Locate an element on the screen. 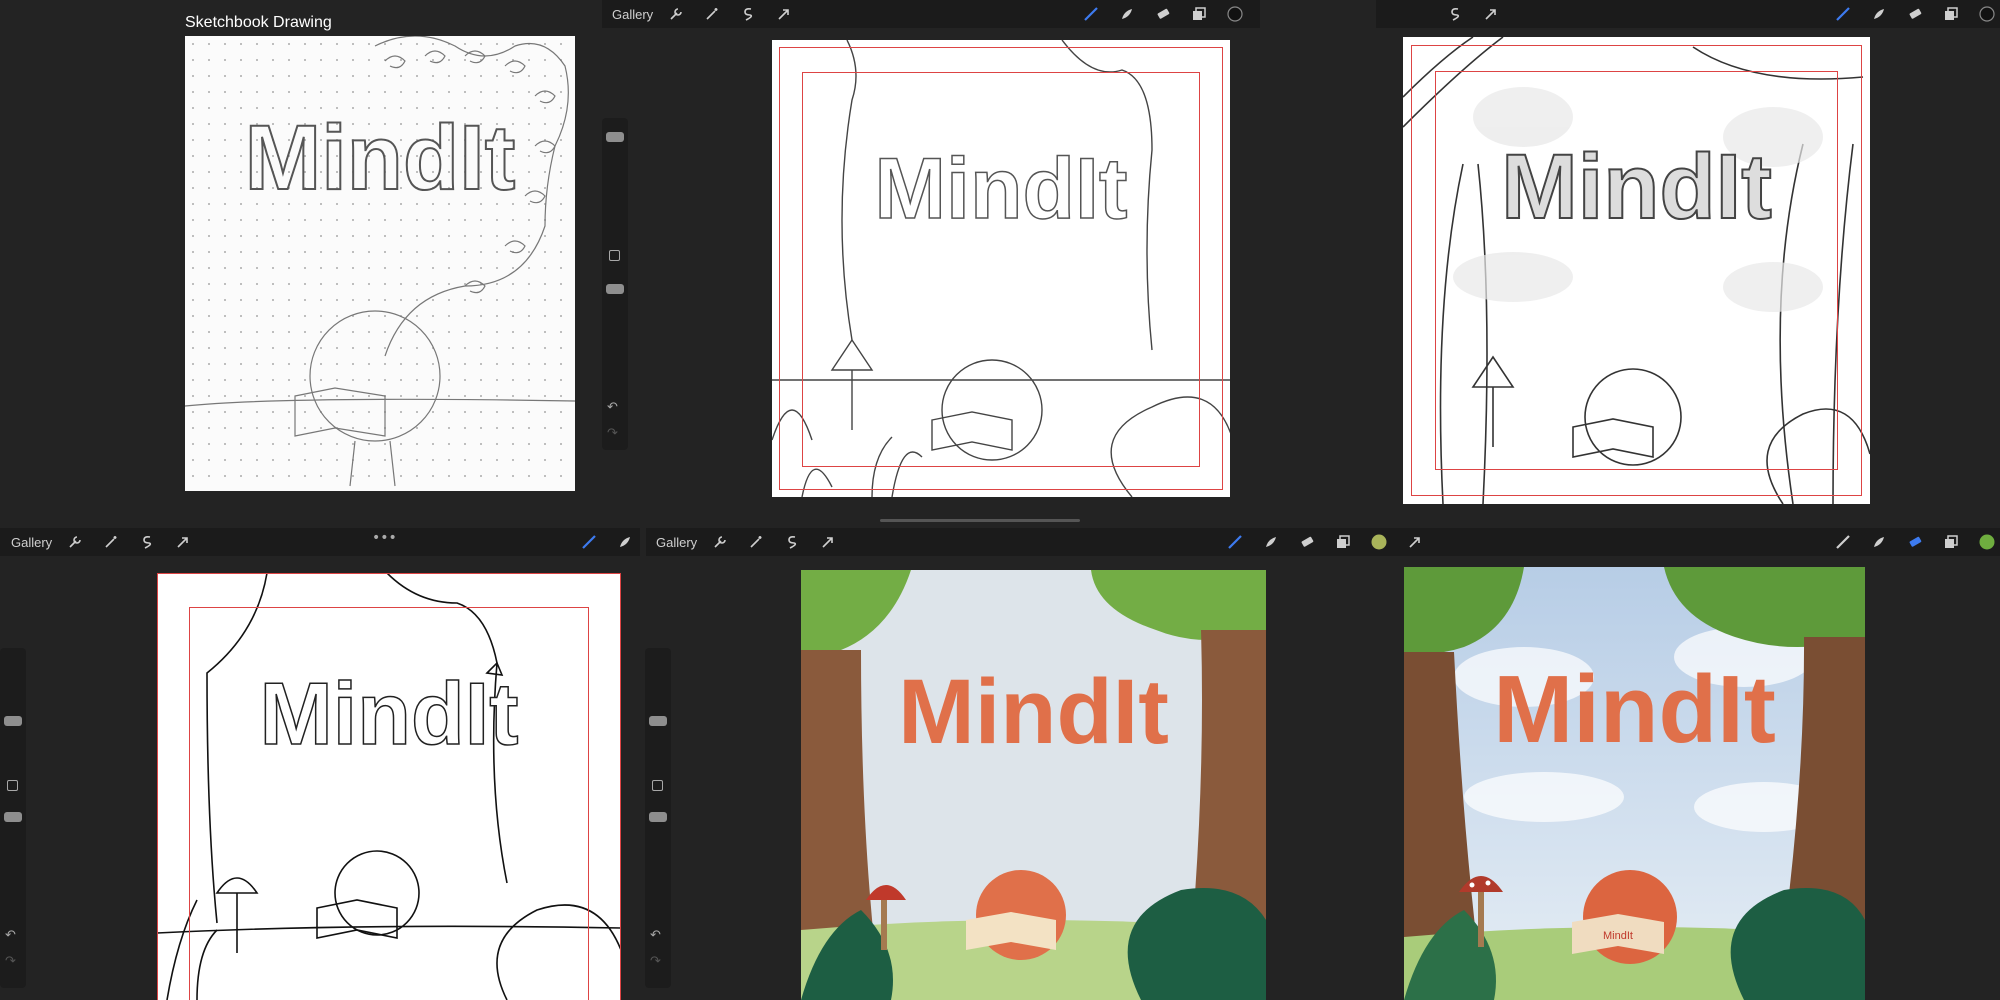  toolbar-2: Gallery is located at coordinates (931, 14).